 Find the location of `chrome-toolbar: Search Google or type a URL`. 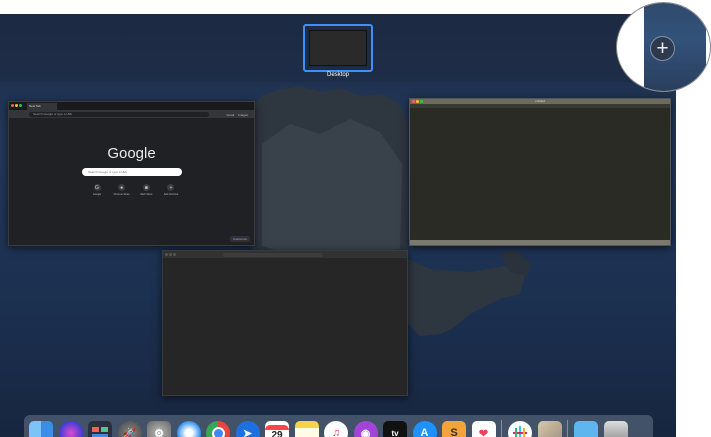

chrome-toolbar: Search Google or type a URL is located at coordinates (131, 114).